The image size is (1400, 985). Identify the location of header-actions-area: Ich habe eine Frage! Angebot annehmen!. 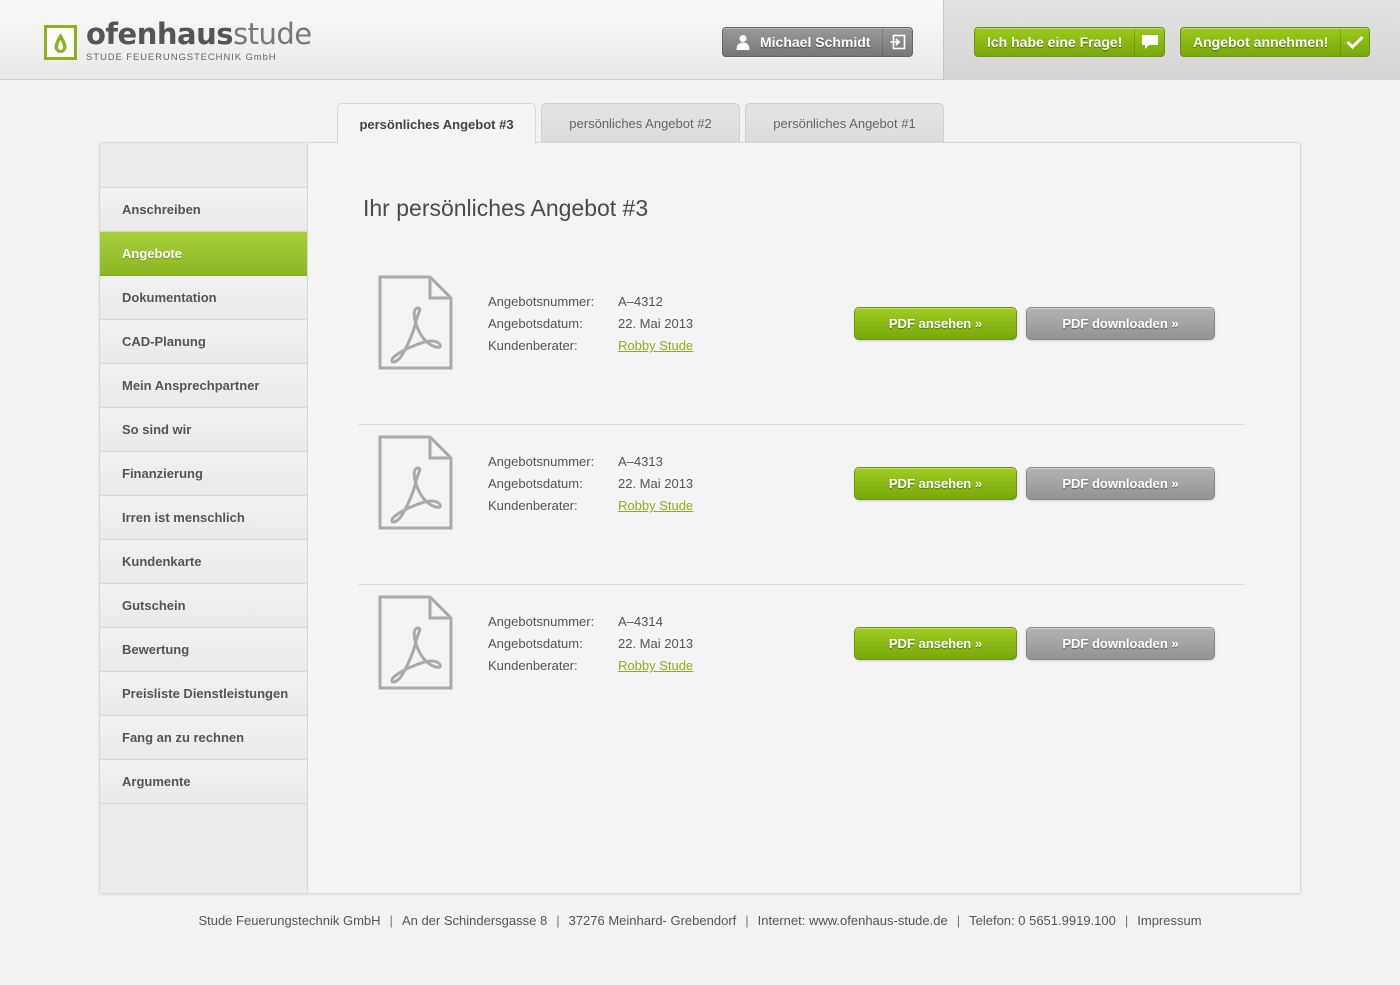
(1171, 40).